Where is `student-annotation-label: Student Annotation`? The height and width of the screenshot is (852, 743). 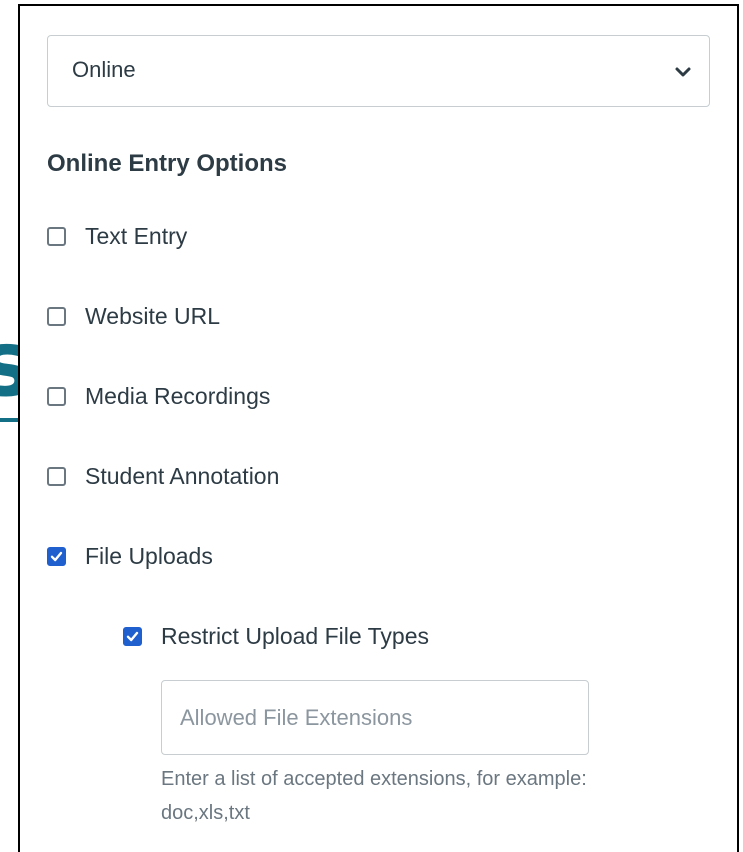 student-annotation-label: Student Annotation is located at coordinates (182, 476).